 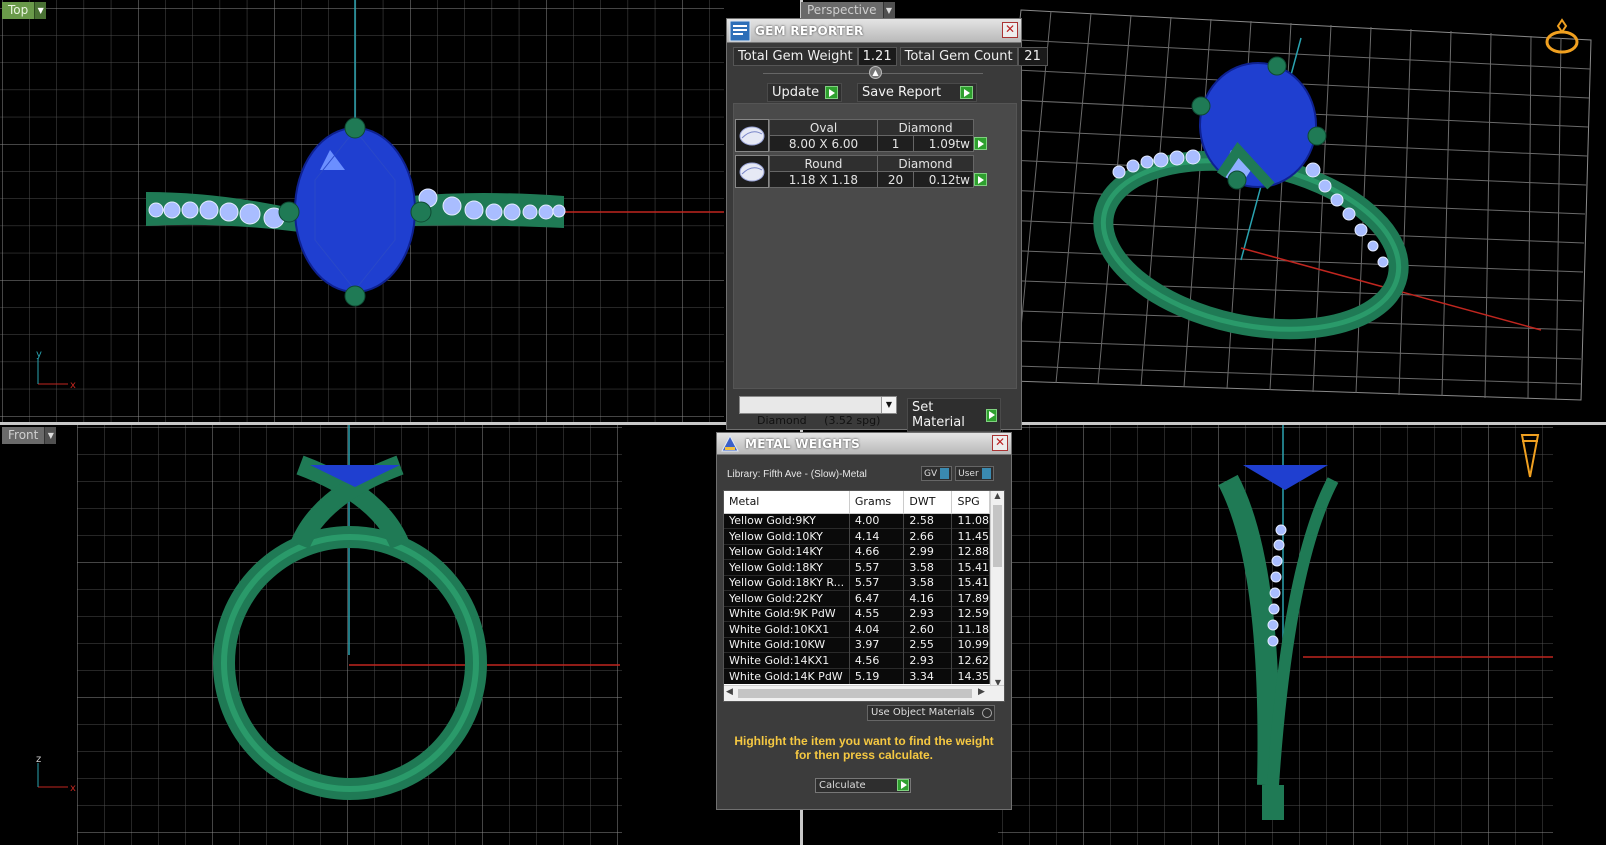 What do you see at coordinates (928, 502) in the screenshot?
I see `column-header-dwt: DWT` at bounding box center [928, 502].